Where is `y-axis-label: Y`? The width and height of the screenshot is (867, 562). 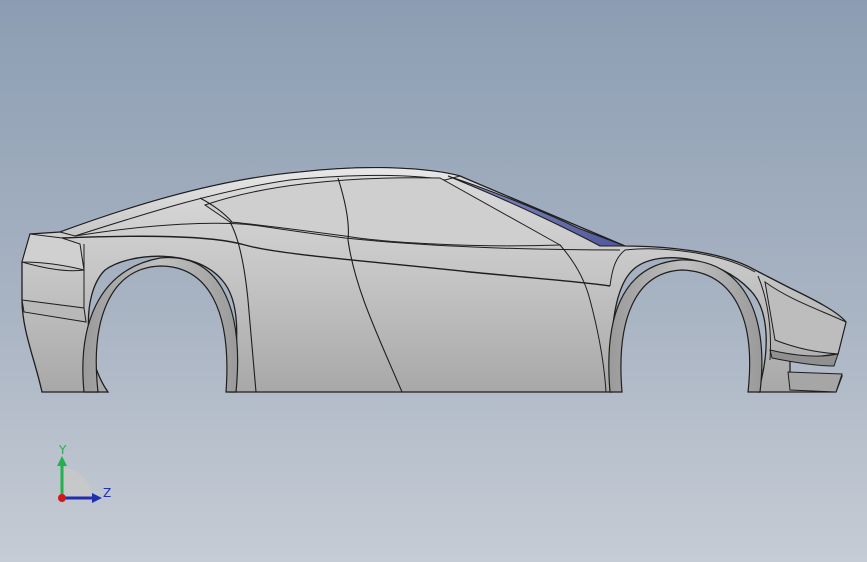 y-axis-label: Y is located at coordinates (62, 450).